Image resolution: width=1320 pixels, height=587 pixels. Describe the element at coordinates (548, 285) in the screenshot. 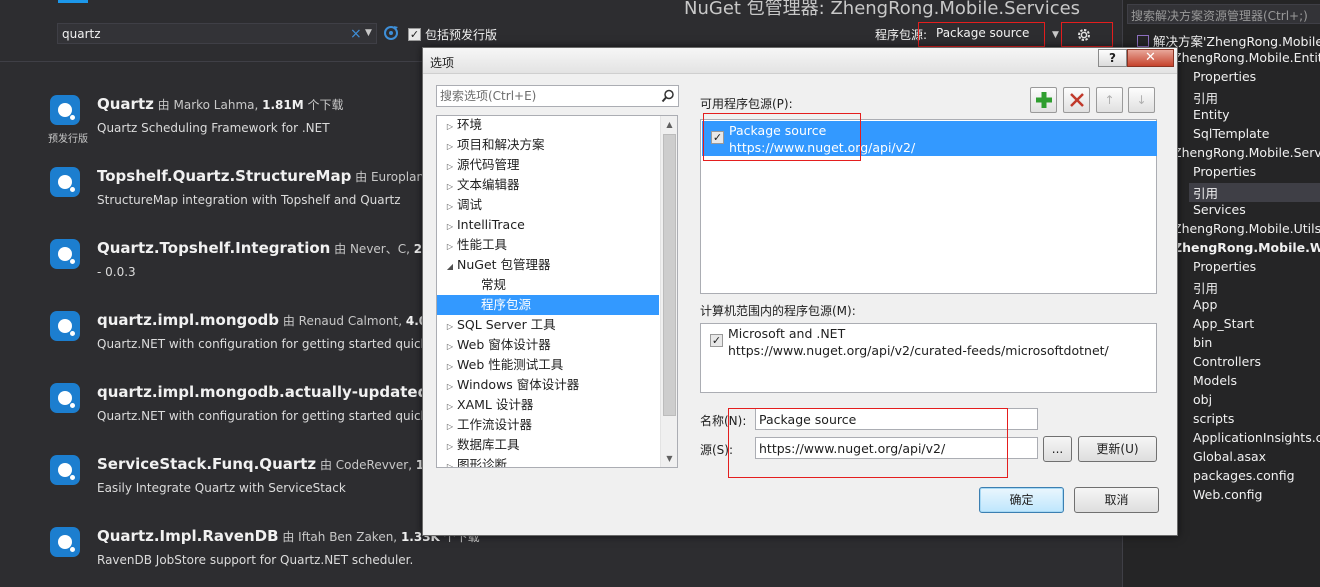

I see `options-tree-item: 常规` at that location.